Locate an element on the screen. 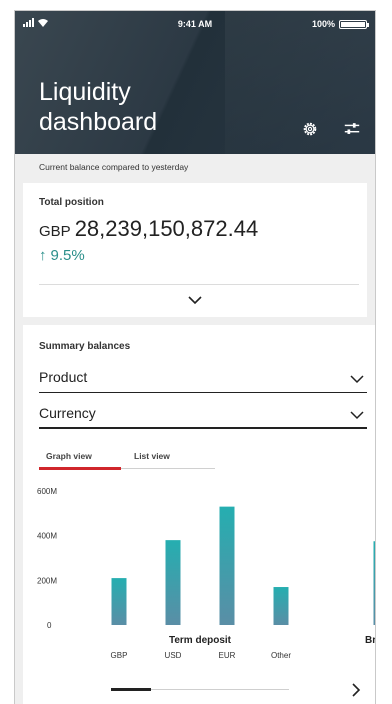 The image size is (392, 704). status-time: 9:41 AM is located at coordinates (195, 24).